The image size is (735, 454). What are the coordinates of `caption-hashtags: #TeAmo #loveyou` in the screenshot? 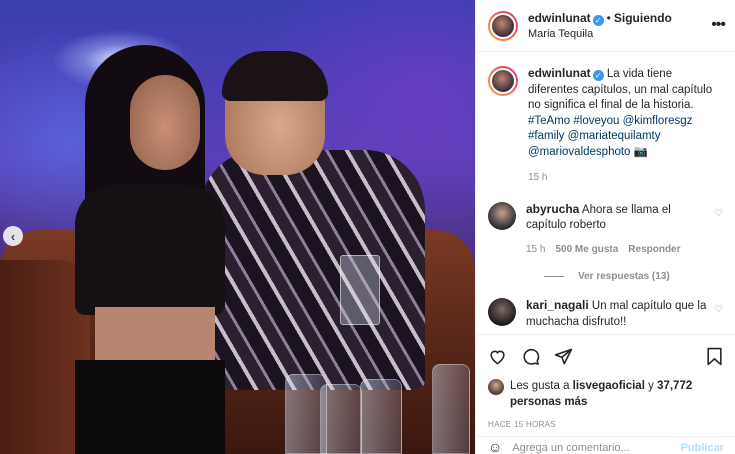 It's located at (573, 121).